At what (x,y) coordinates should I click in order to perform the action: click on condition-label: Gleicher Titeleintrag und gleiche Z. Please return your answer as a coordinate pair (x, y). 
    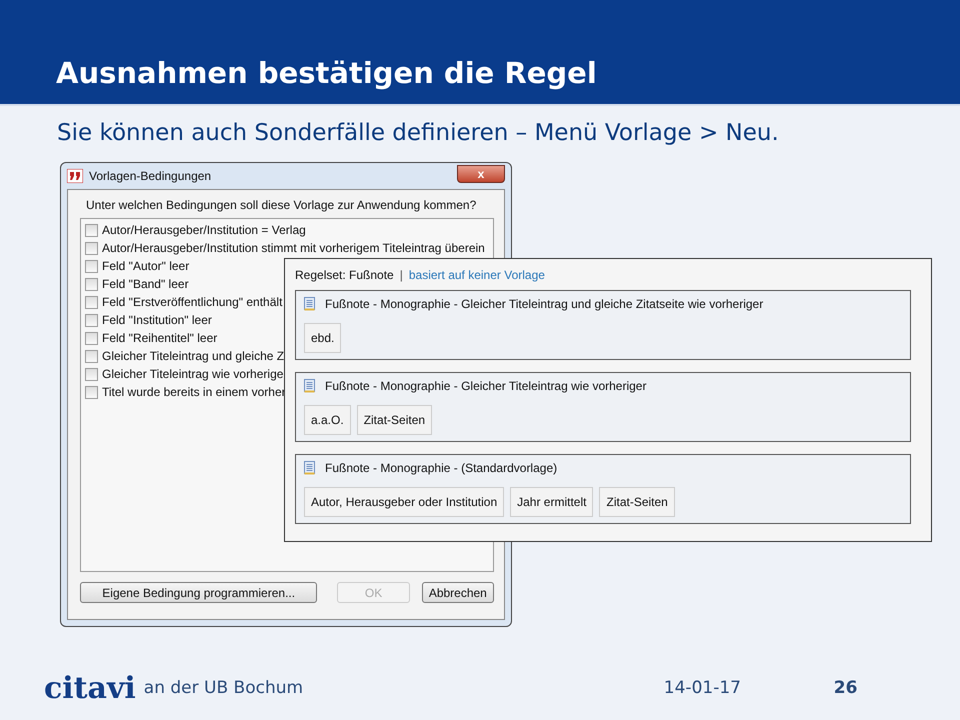
    Looking at the image, I should click on (193, 356).